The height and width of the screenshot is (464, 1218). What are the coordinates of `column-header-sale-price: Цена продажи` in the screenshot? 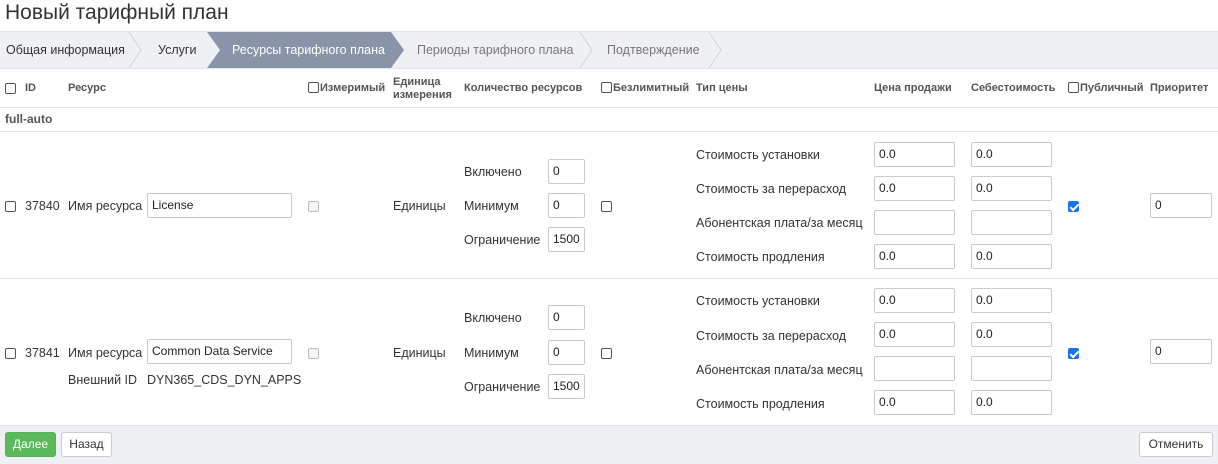 It's located at (913, 88).